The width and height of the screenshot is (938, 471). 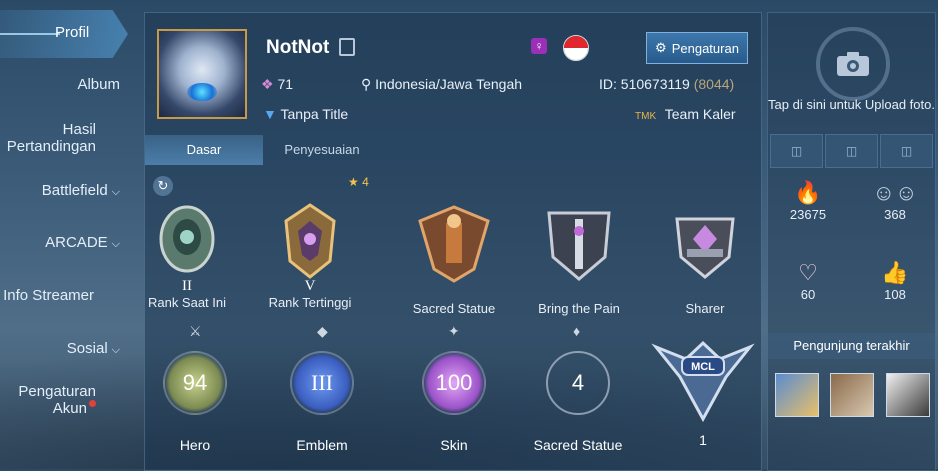 What do you see at coordinates (579, 246) in the screenshot?
I see `bring-the-pain-emblem-icon` at bounding box center [579, 246].